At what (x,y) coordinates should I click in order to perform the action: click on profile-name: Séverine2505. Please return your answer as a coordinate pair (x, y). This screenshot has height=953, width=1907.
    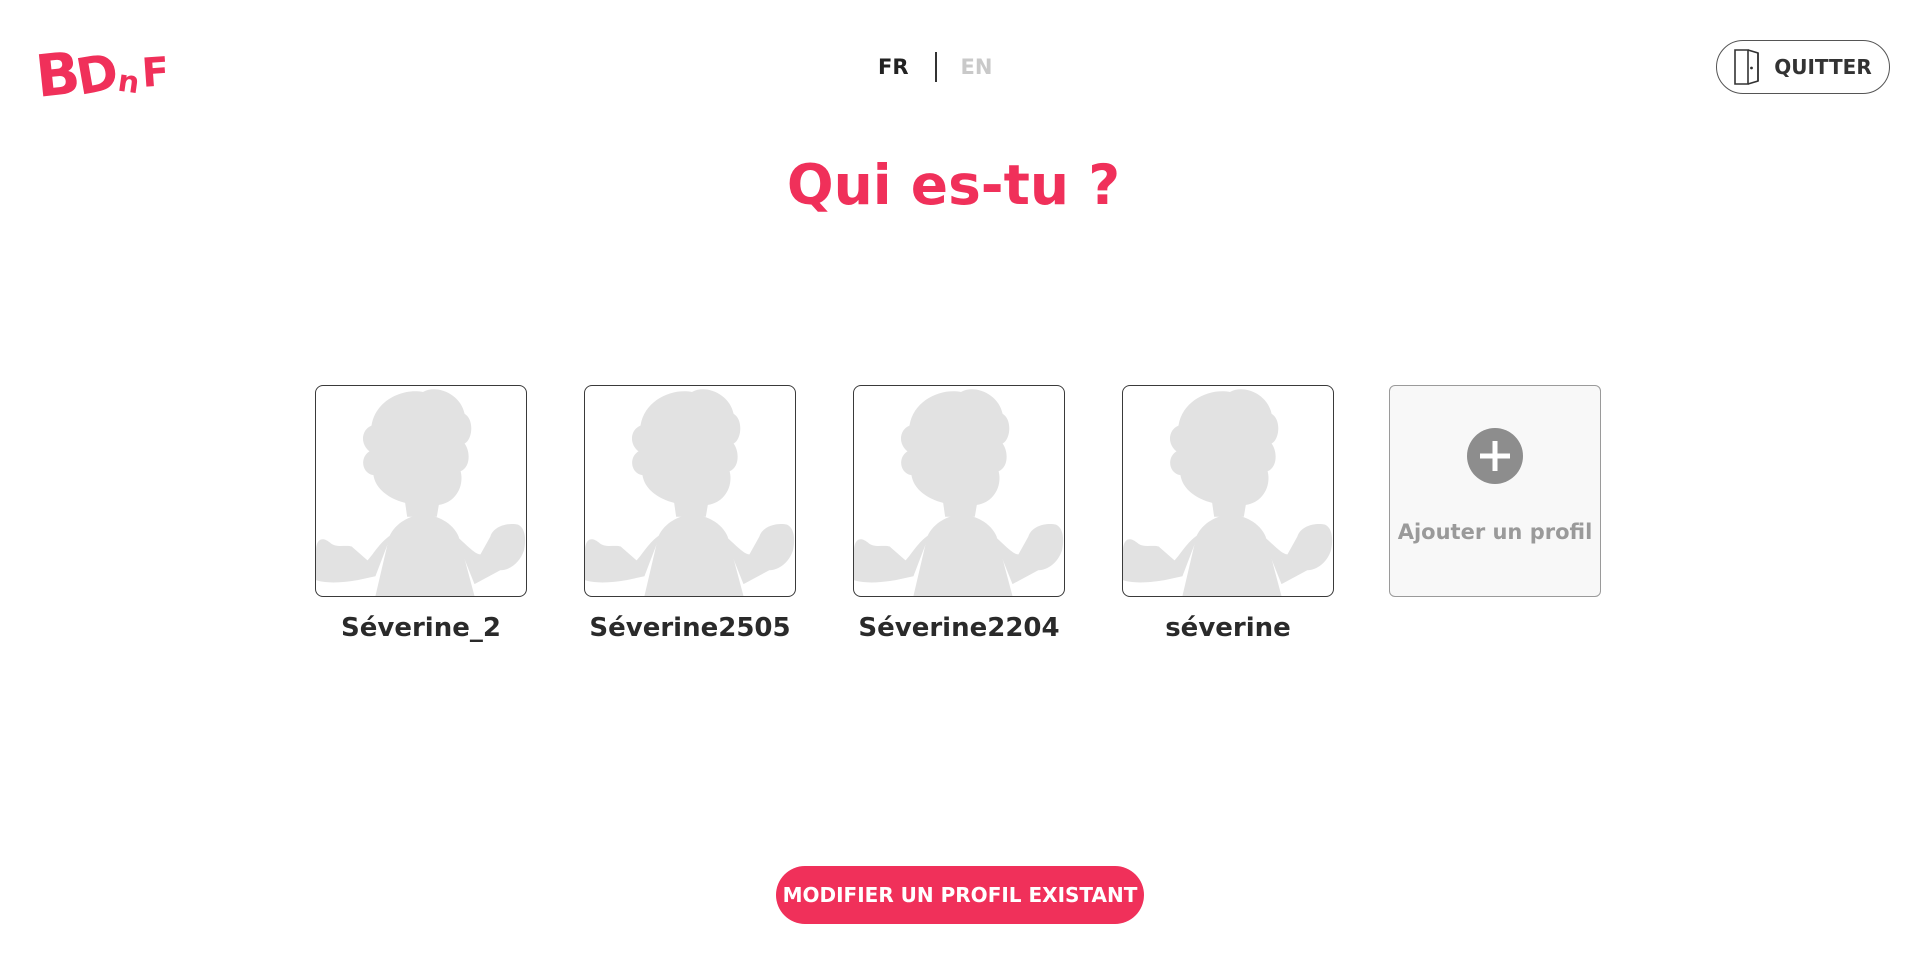
    Looking at the image, I should click on (690, 628).